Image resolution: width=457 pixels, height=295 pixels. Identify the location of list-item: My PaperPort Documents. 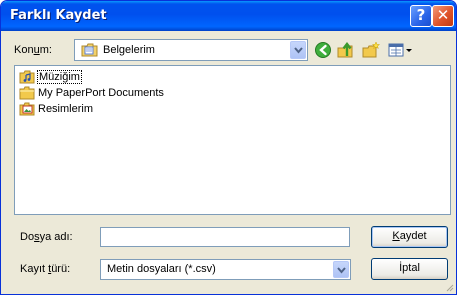
(92, 93).